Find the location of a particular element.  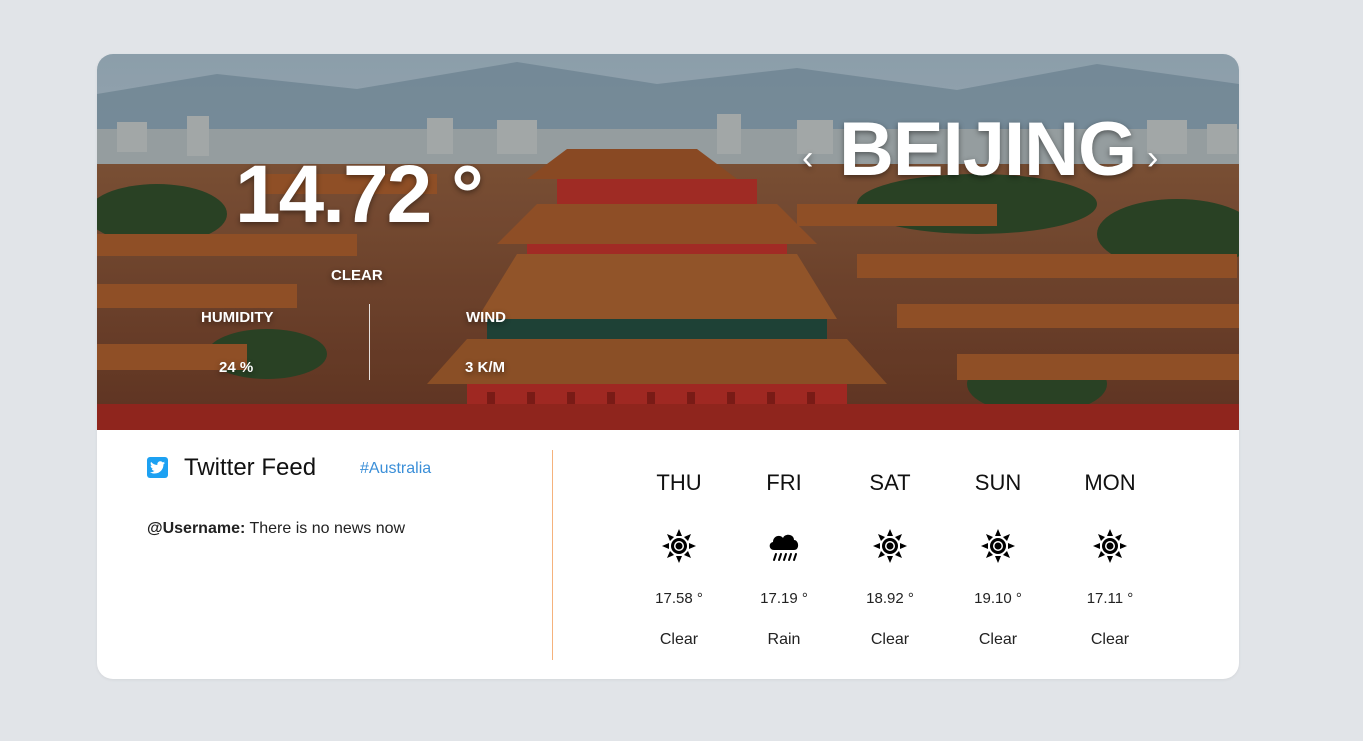

forecast-desc: Rain is located at coordinates (784, 639).